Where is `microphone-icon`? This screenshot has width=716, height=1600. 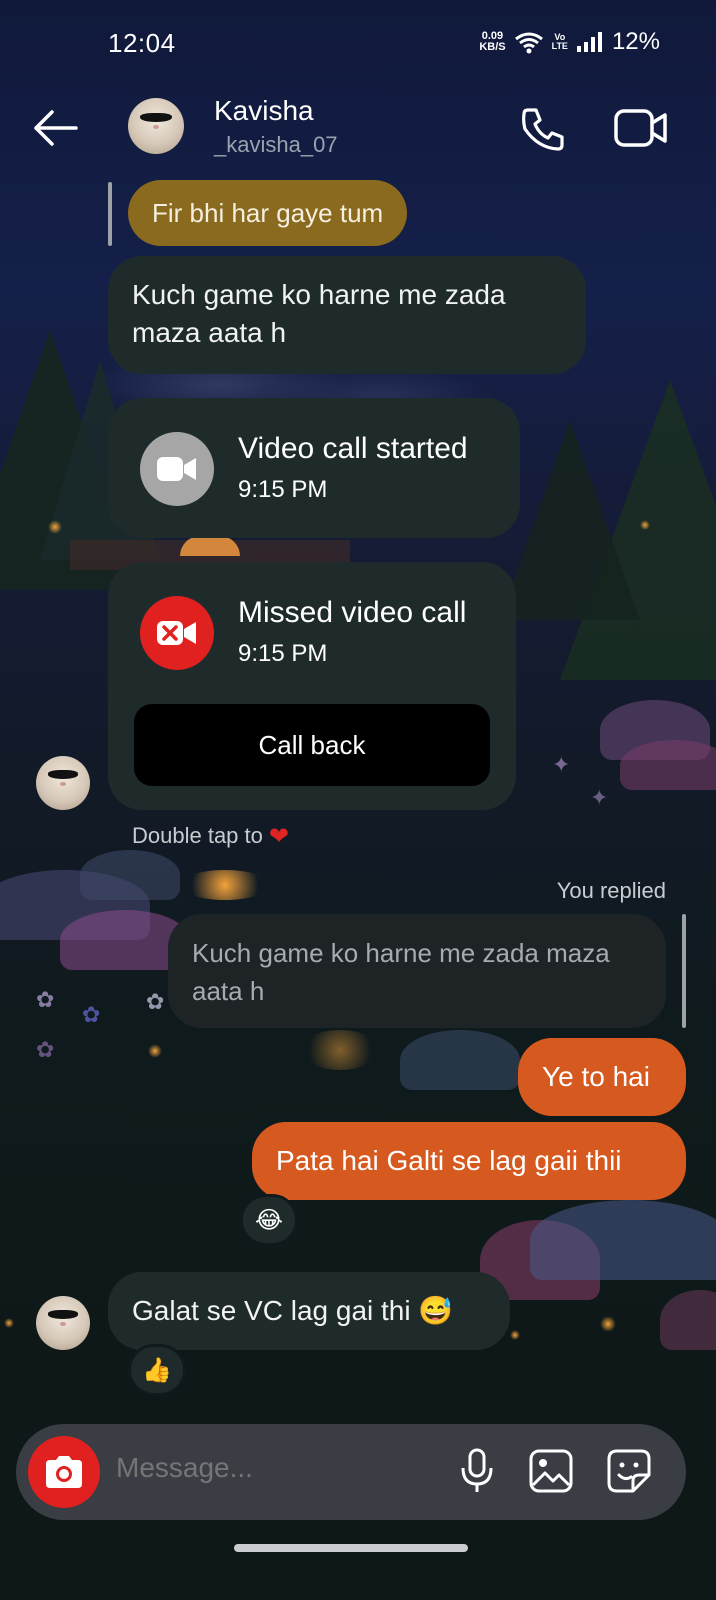 microphone-icon is located at coordinates (477, 1470).